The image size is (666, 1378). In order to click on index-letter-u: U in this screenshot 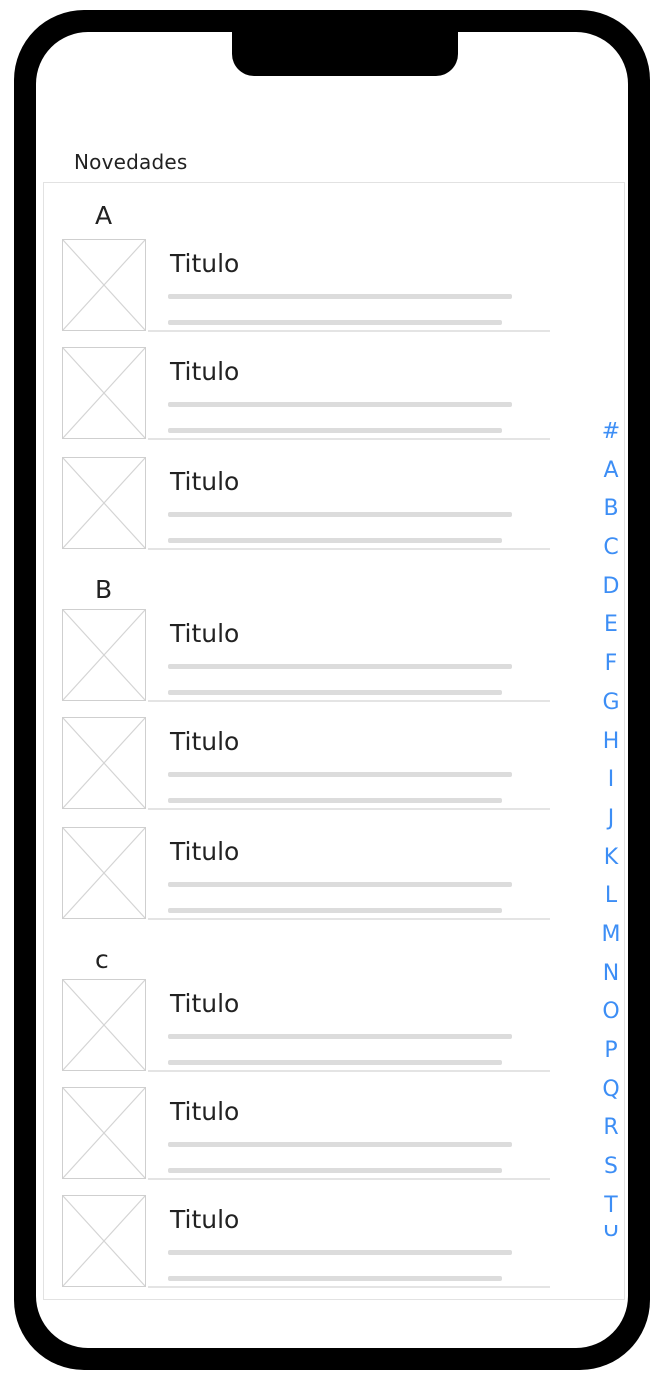, I will do `click(611, 1231)`.